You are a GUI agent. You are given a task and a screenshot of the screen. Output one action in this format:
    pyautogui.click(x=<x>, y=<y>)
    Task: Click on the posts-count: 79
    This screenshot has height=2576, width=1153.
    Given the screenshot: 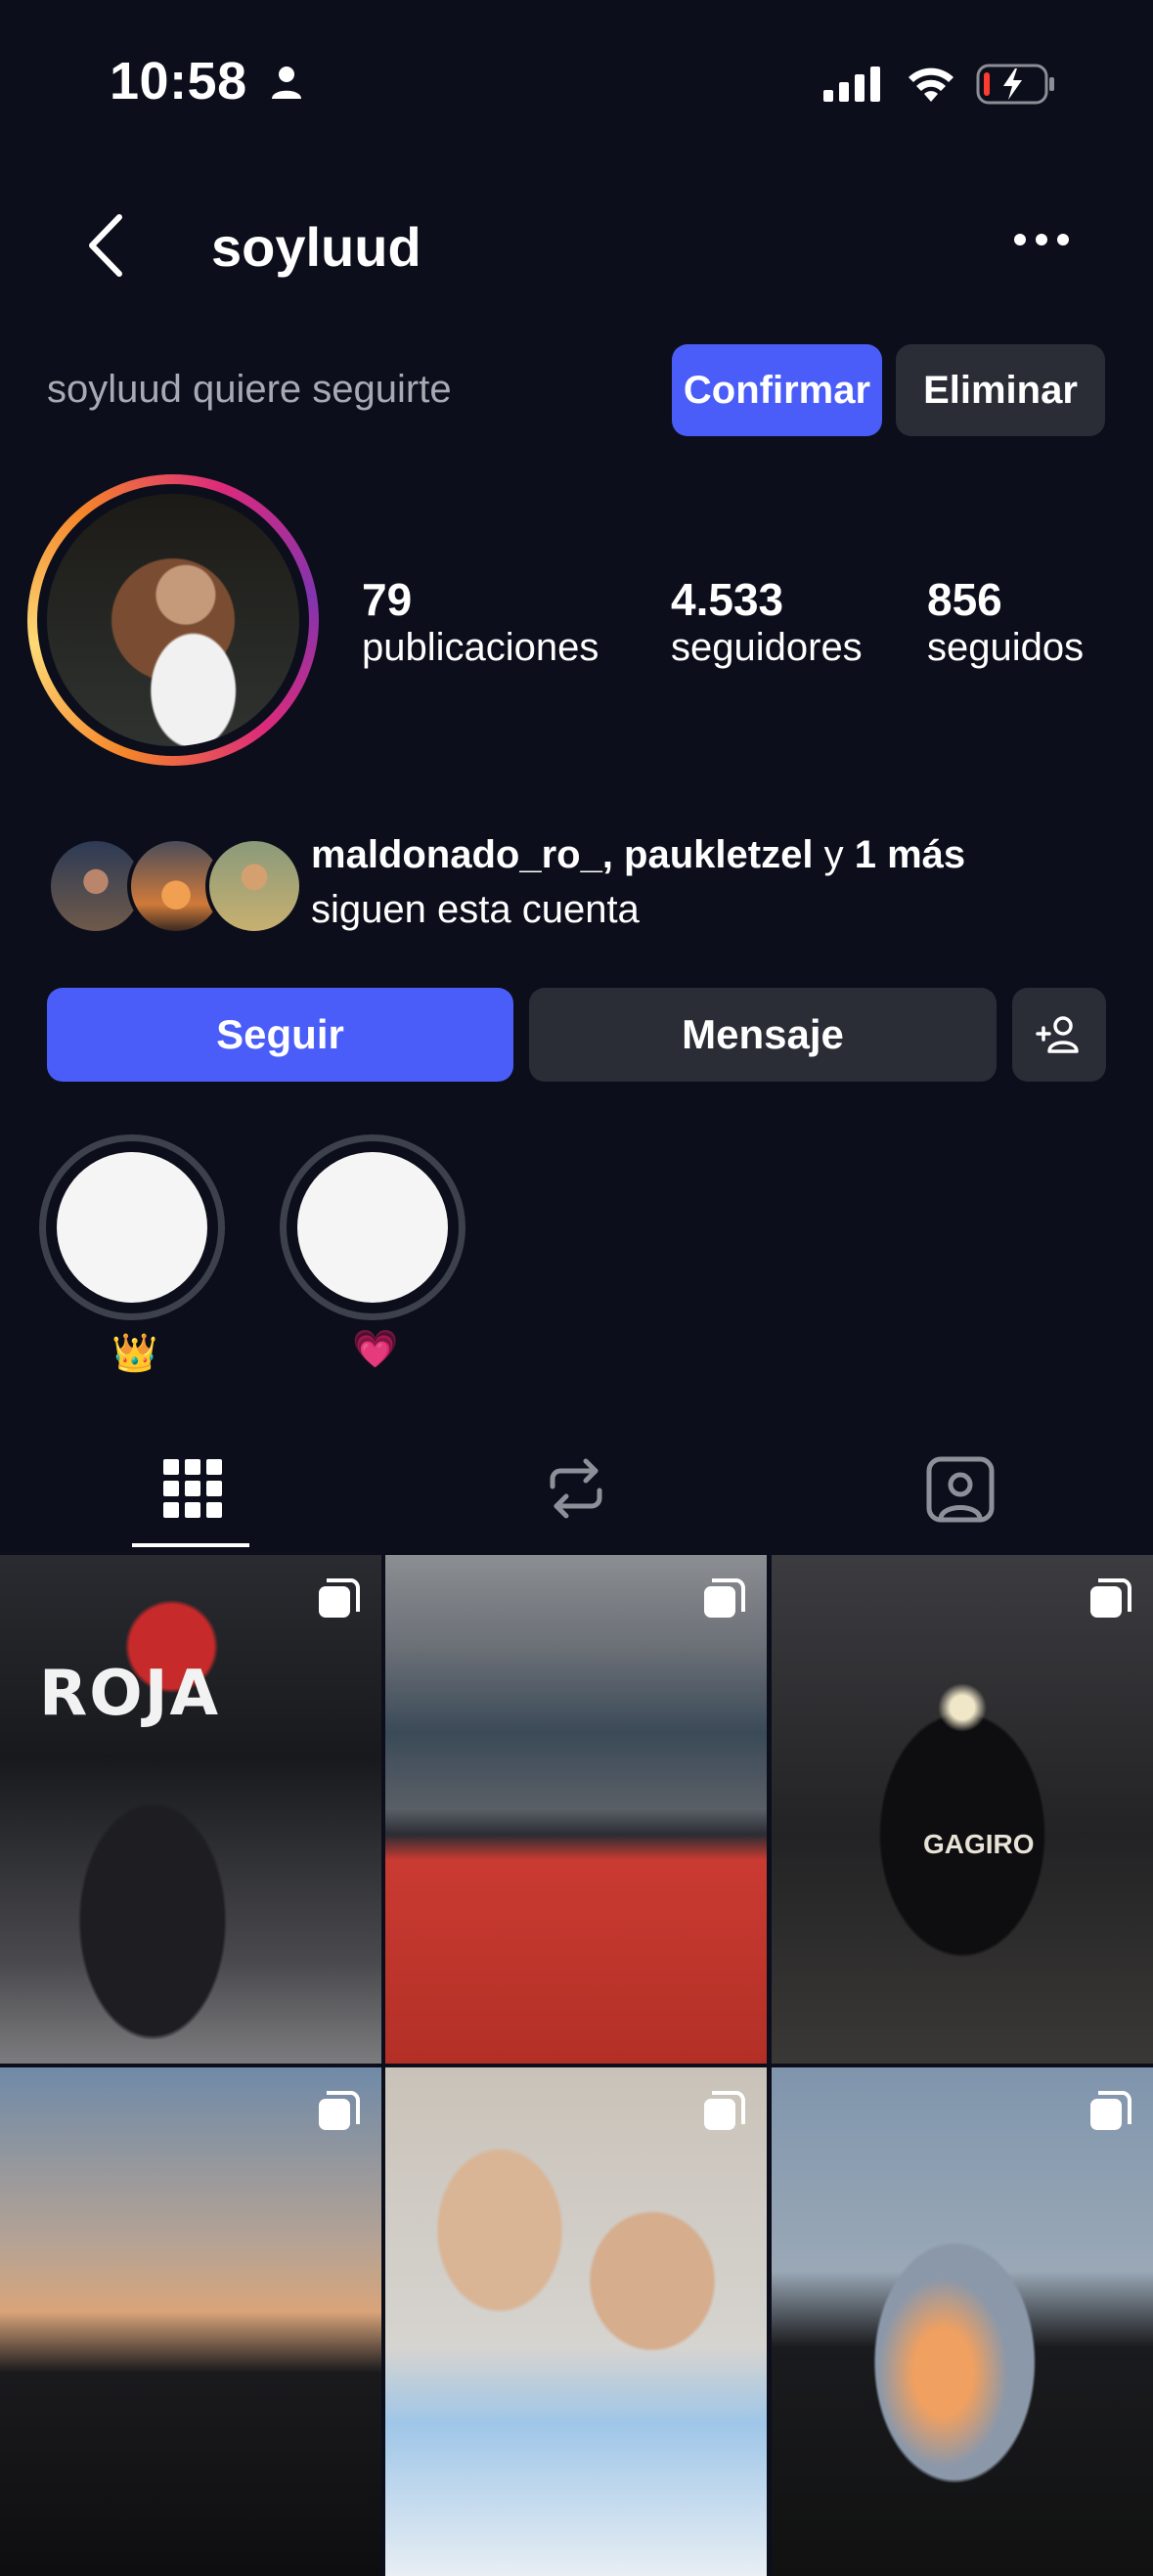 What is the action you would take?
    pyautogui.click(x=387, y=599)
    